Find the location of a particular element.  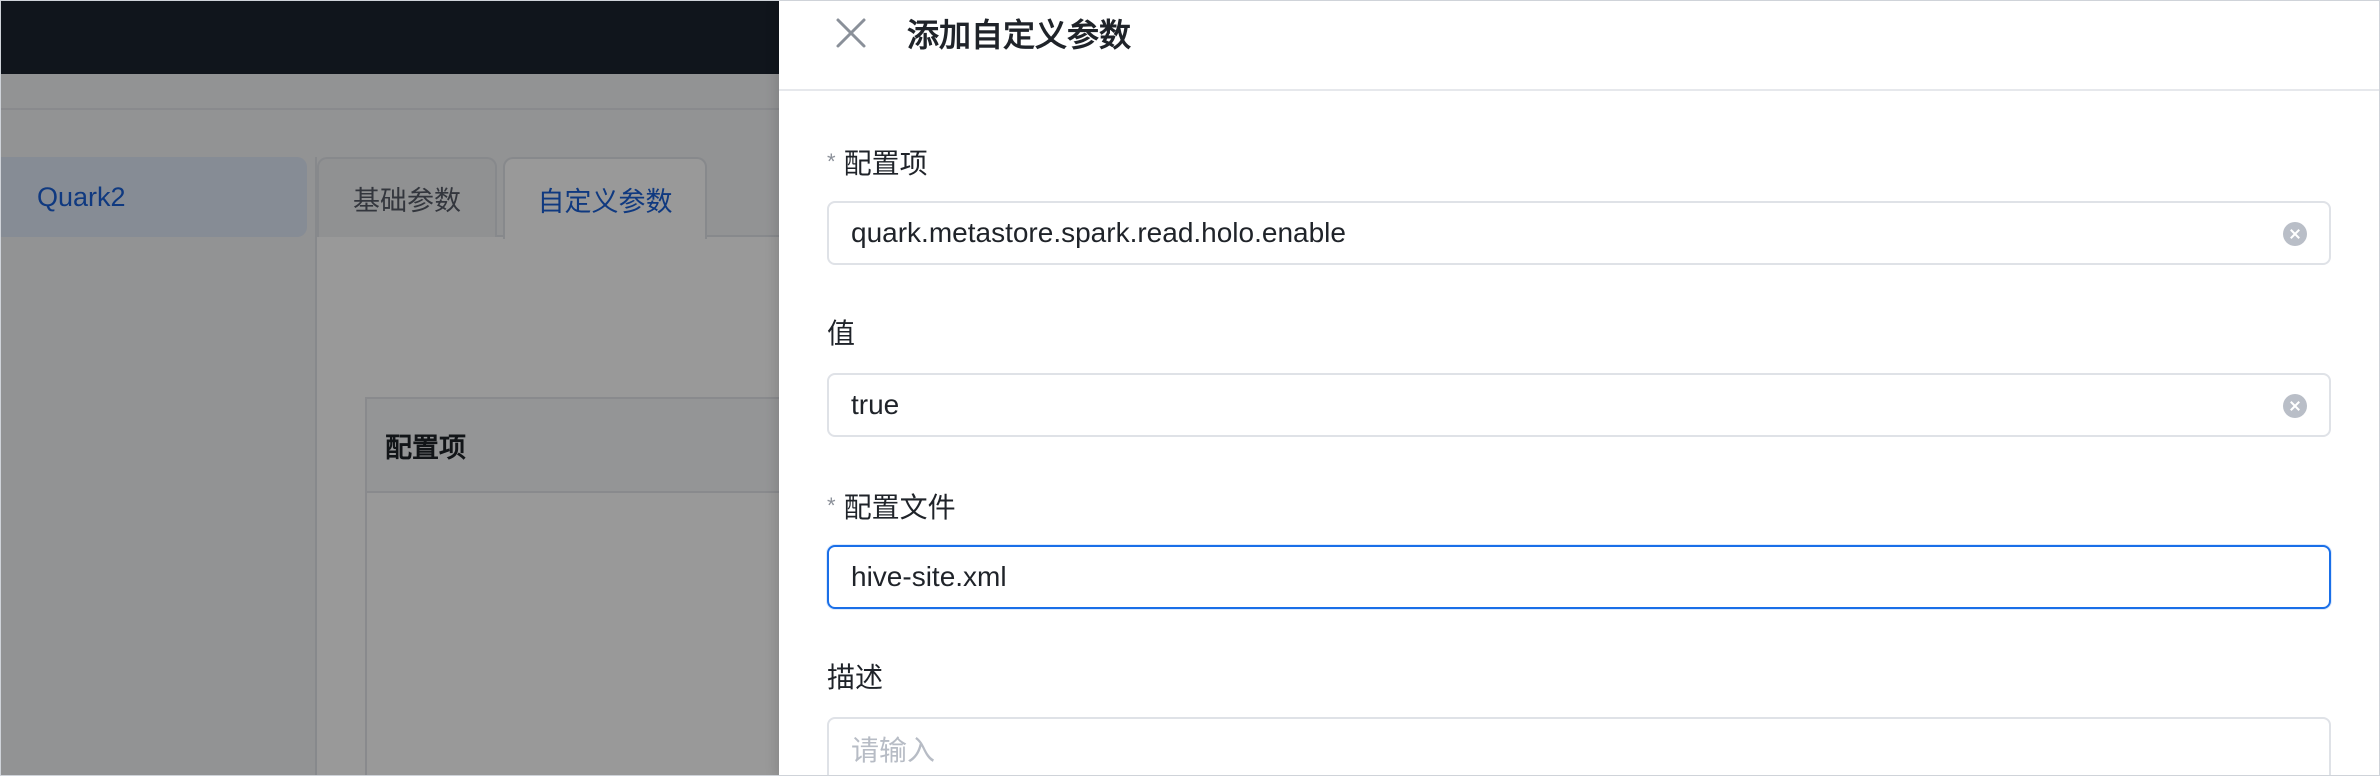

description-field is located at coordinates (1579, 746).